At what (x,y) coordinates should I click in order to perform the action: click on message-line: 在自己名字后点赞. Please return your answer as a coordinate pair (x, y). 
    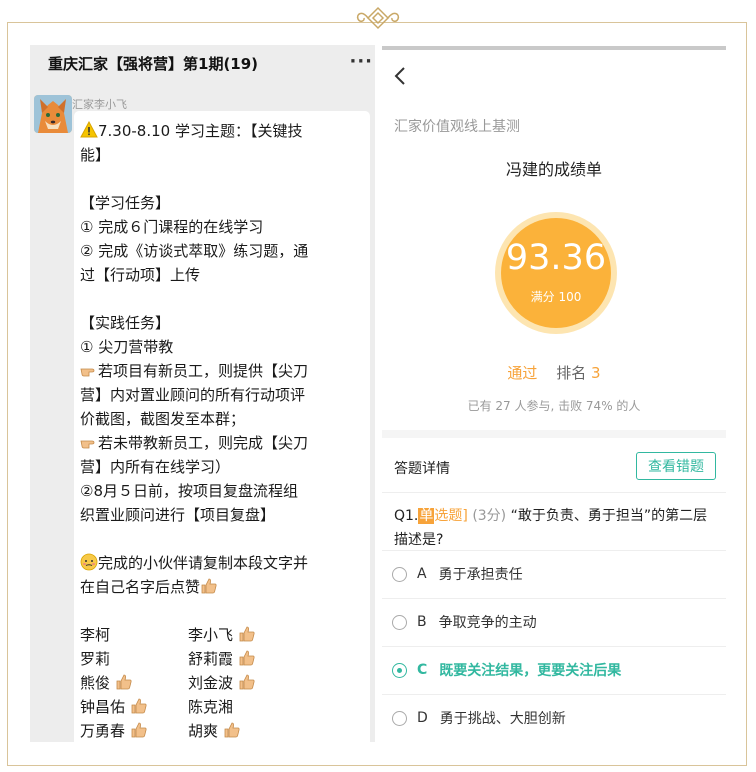
    Looking at the image, I should click on (221, 587).